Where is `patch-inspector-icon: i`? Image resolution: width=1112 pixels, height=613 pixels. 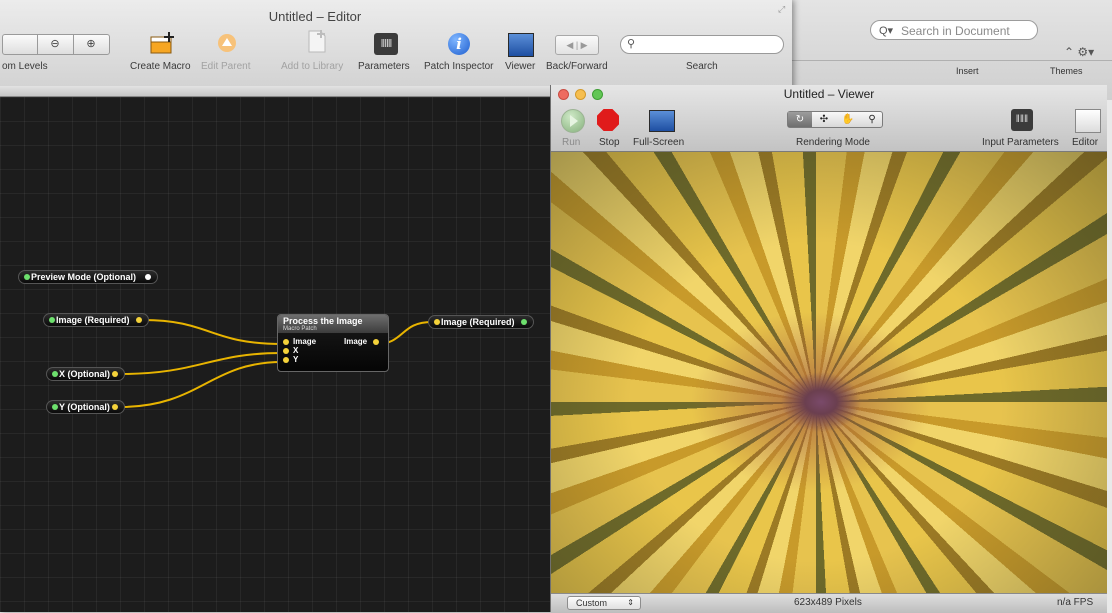 patch-inspector-icon: i is located at coordinates (459, 44).